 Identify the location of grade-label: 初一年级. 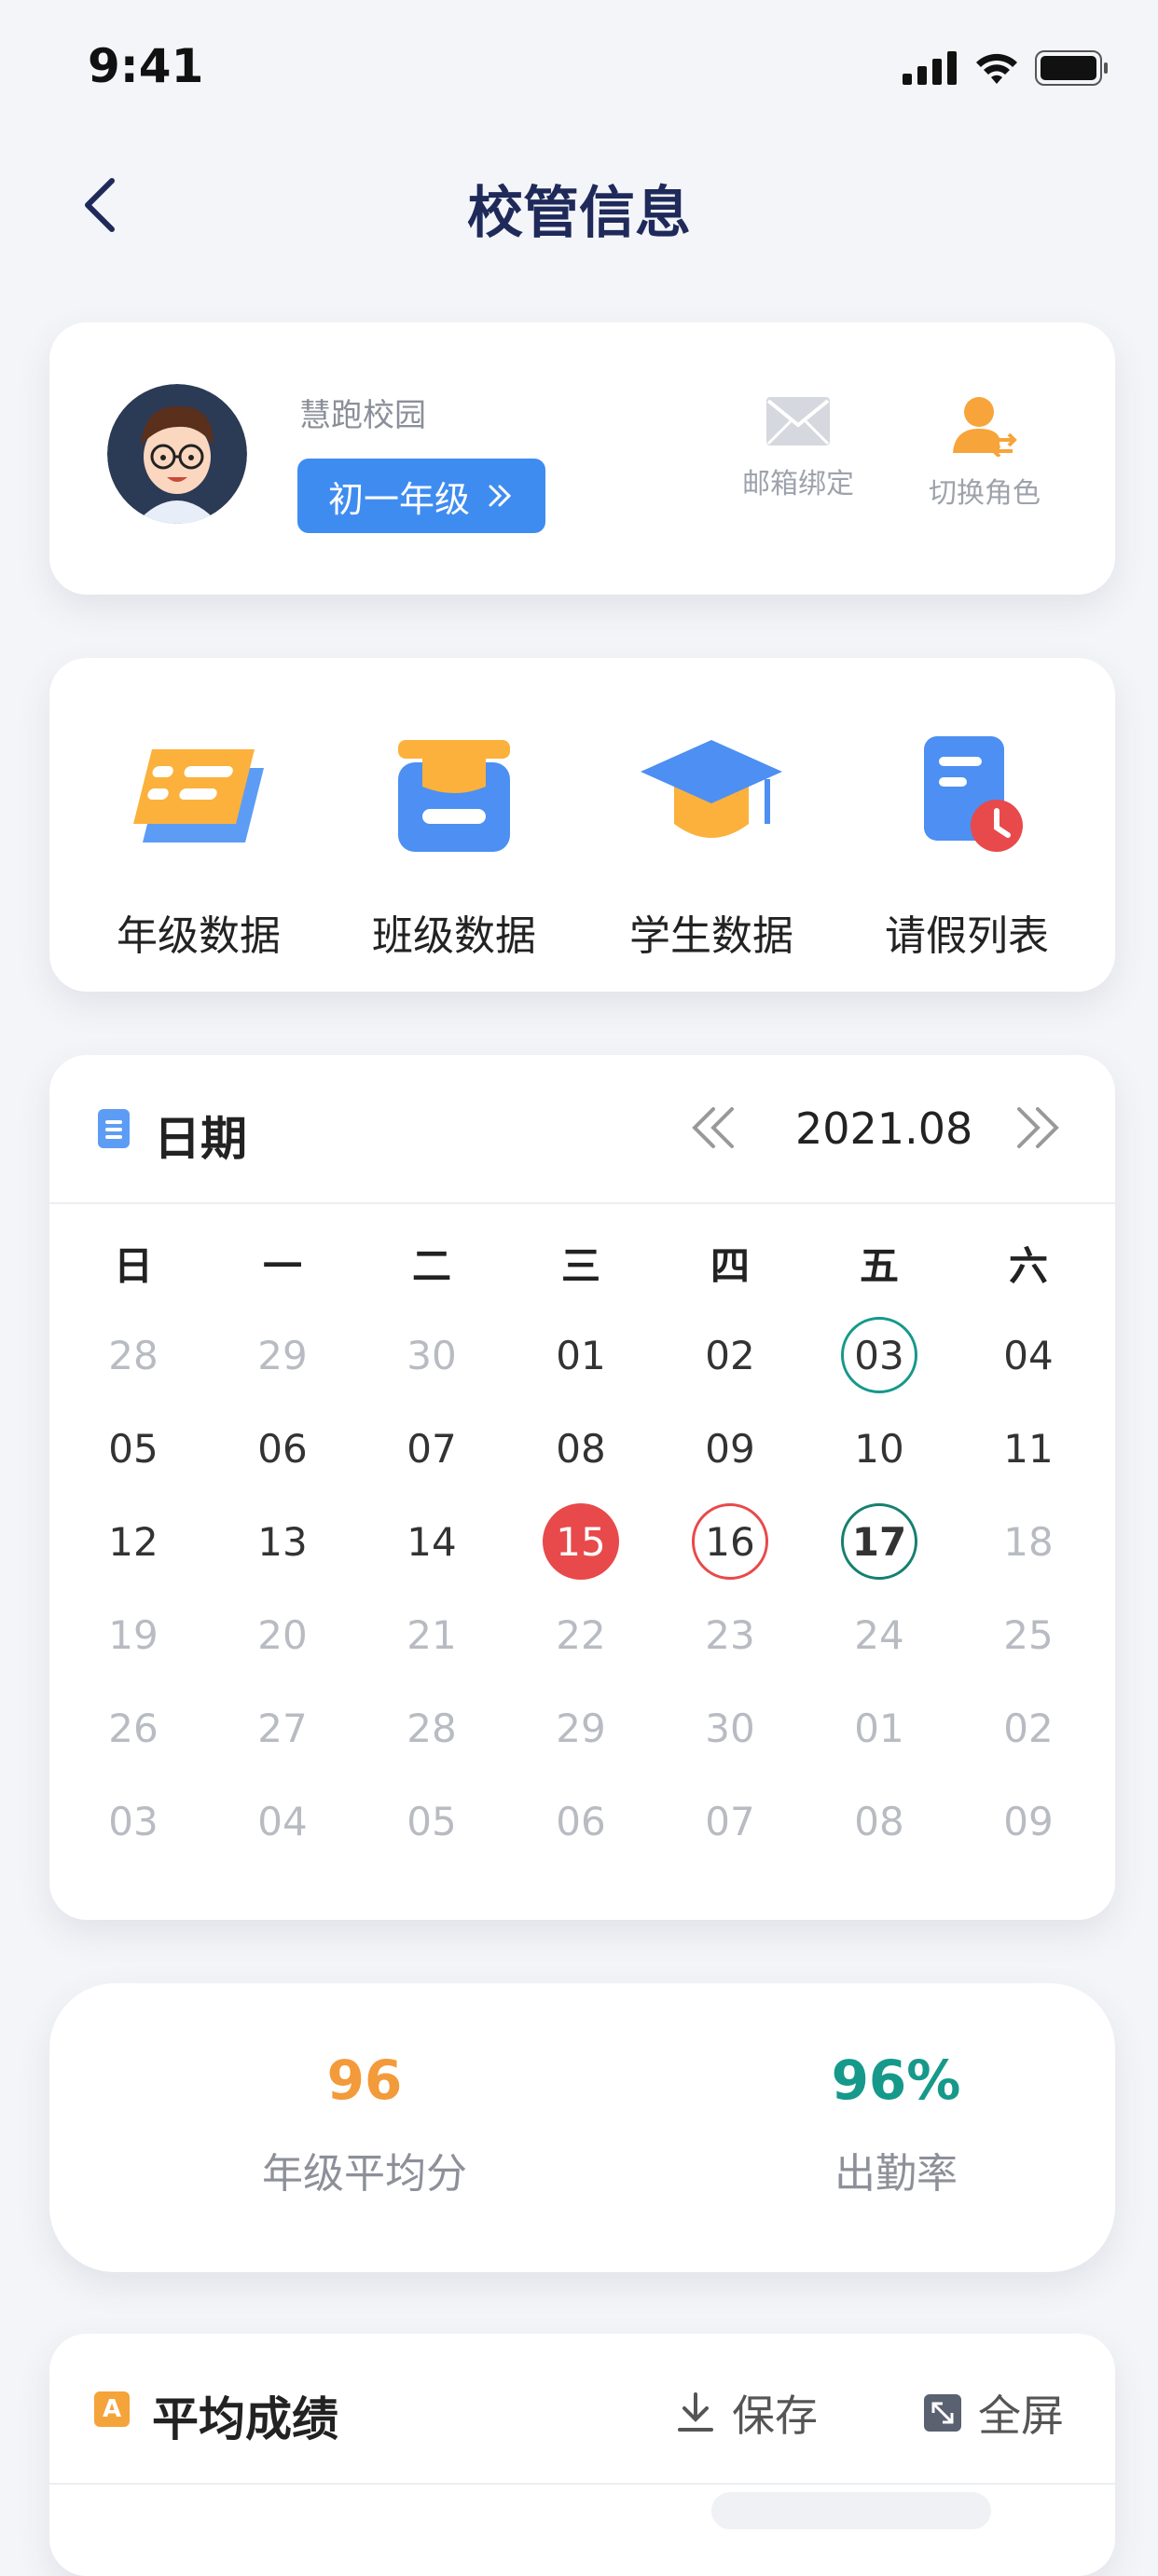
(398, 499).